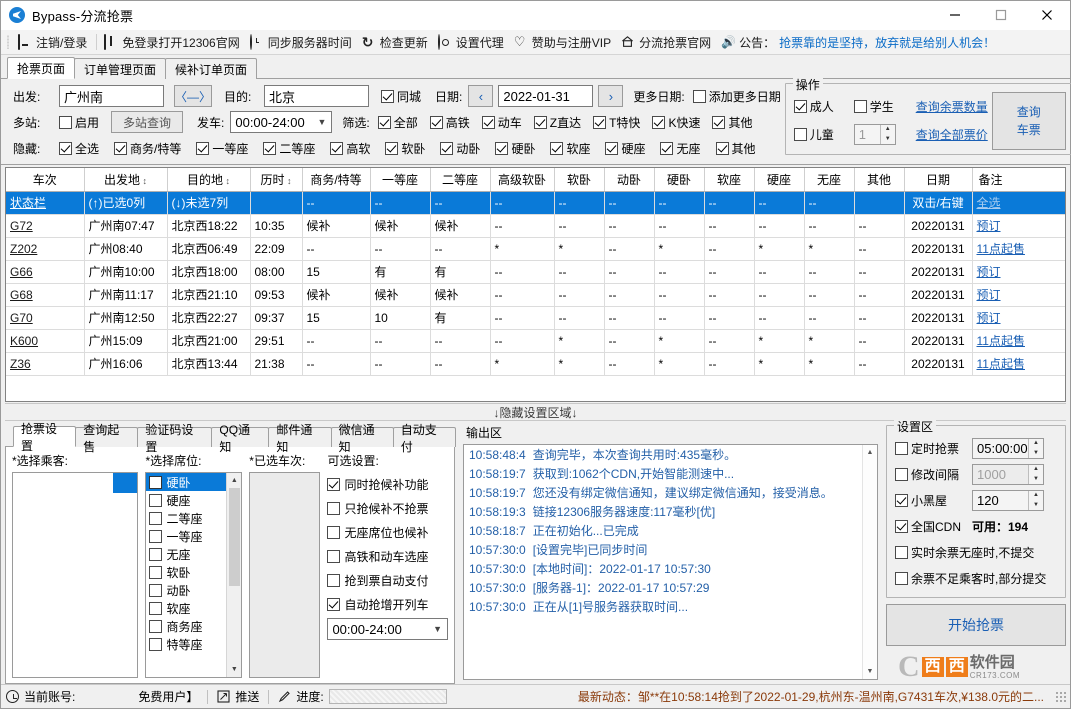  Describe the element at coordinates (405, 148) in the screenshot. I see `hide-ruanwo-checkbox: 软卧` at that location.